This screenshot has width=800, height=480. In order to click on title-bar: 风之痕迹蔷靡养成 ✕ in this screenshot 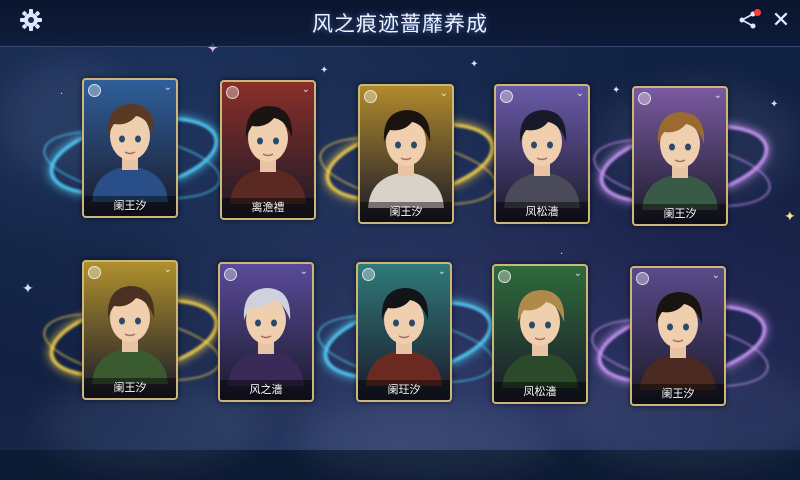, I will do `click(400, 23)`.